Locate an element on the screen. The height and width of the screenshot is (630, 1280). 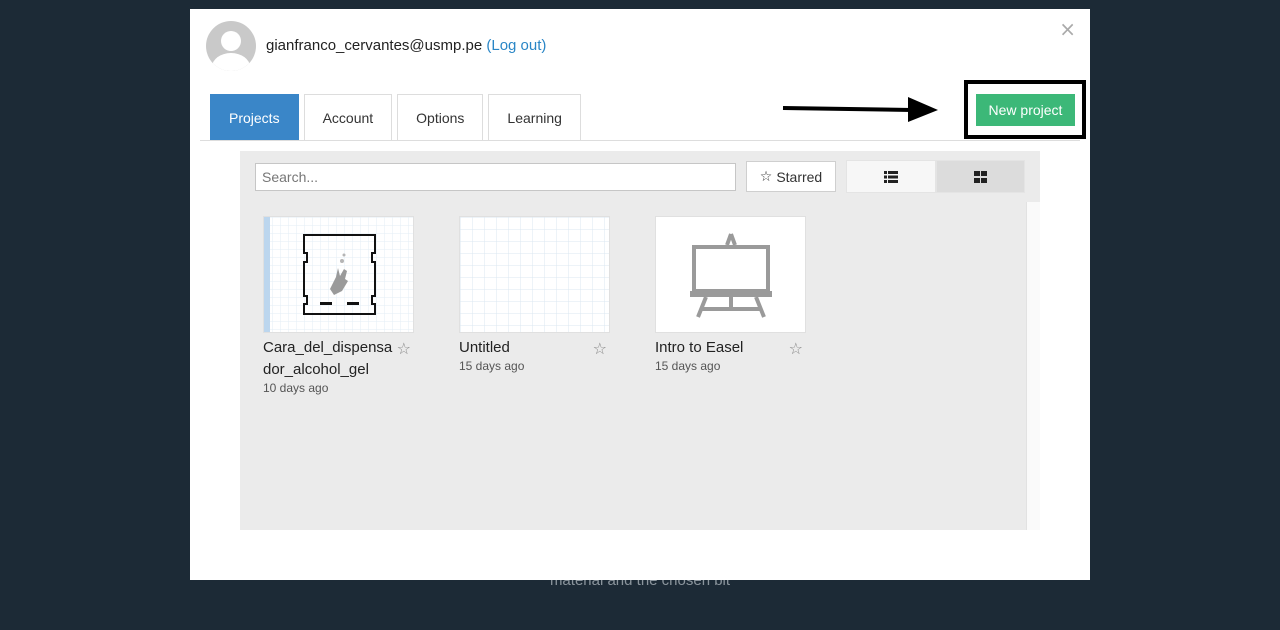
grid-view-icon is located at coordinates (980, 176).